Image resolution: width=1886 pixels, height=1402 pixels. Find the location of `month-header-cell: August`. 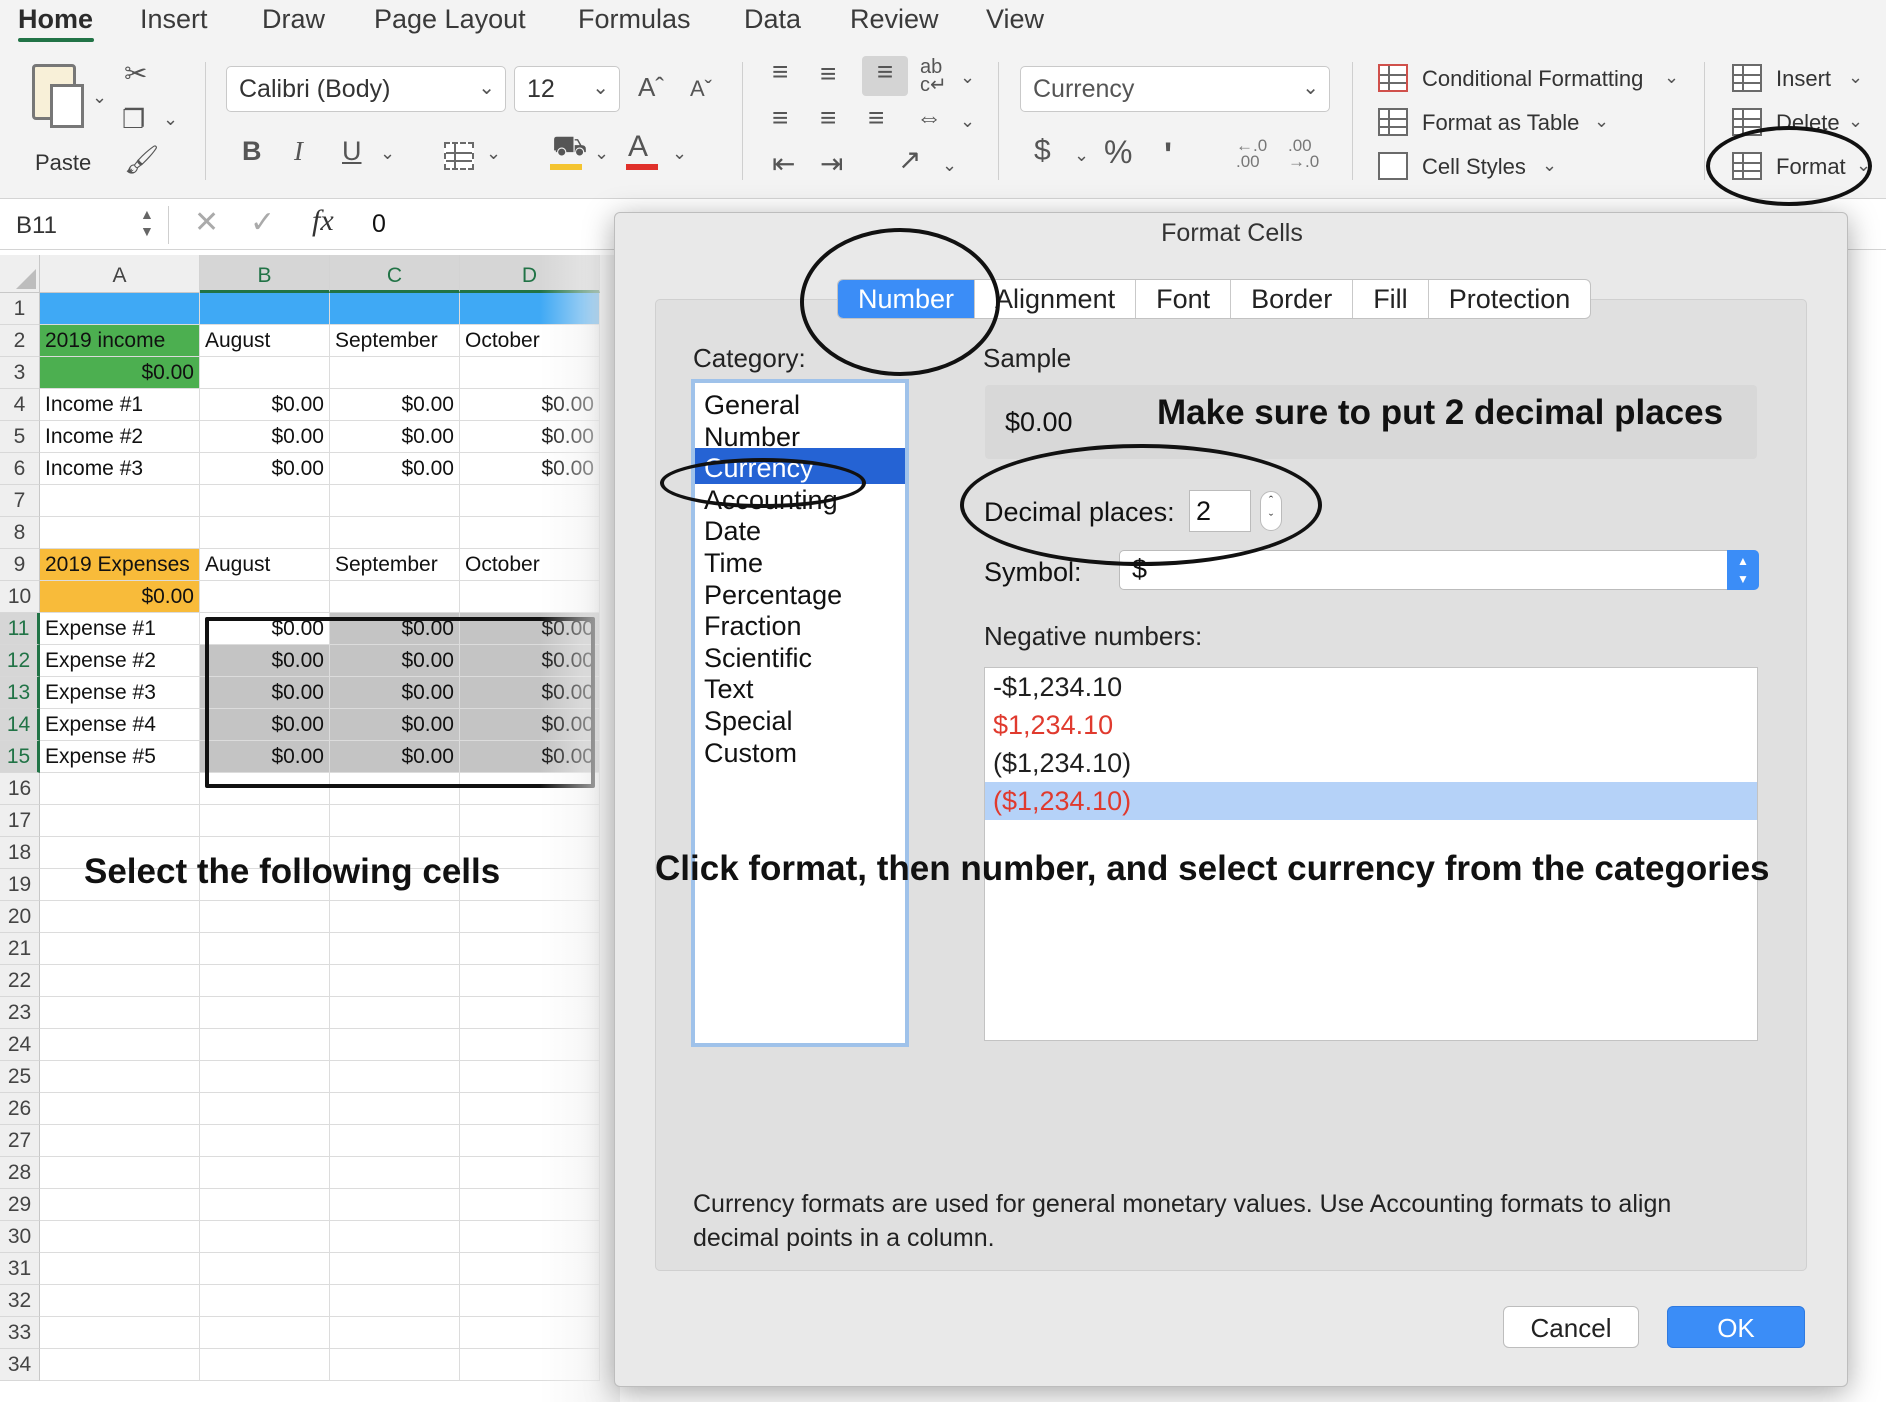

month-header-cell: August is located at coordinates (265, 565).